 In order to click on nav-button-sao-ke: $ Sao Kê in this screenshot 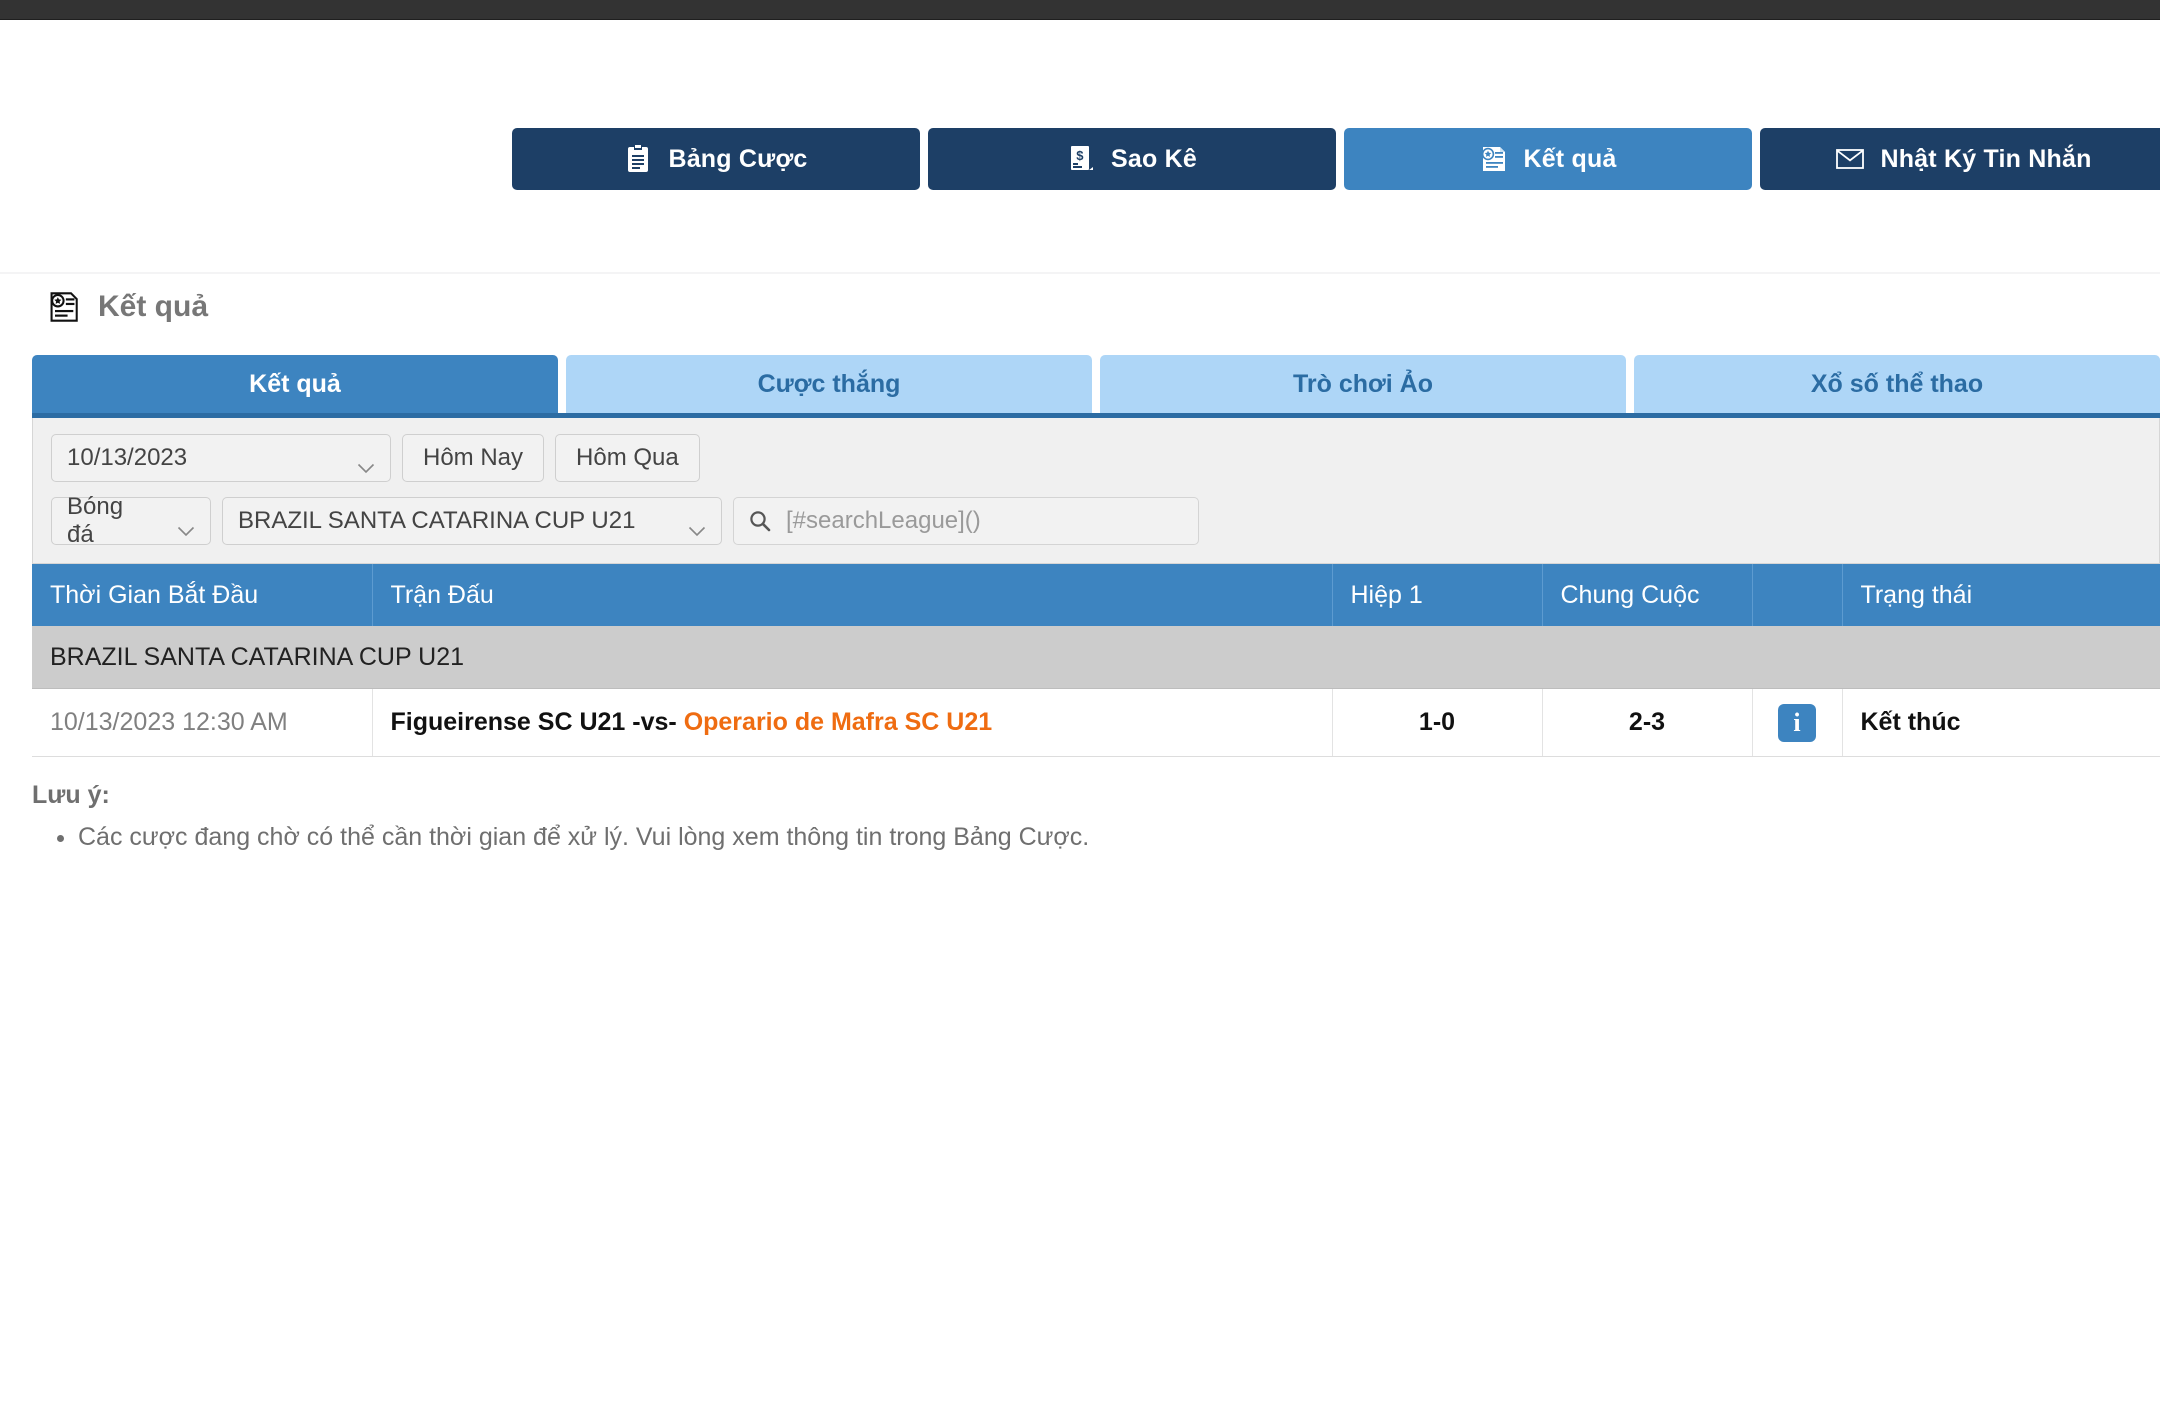, I will do `click(1132, 159)`.